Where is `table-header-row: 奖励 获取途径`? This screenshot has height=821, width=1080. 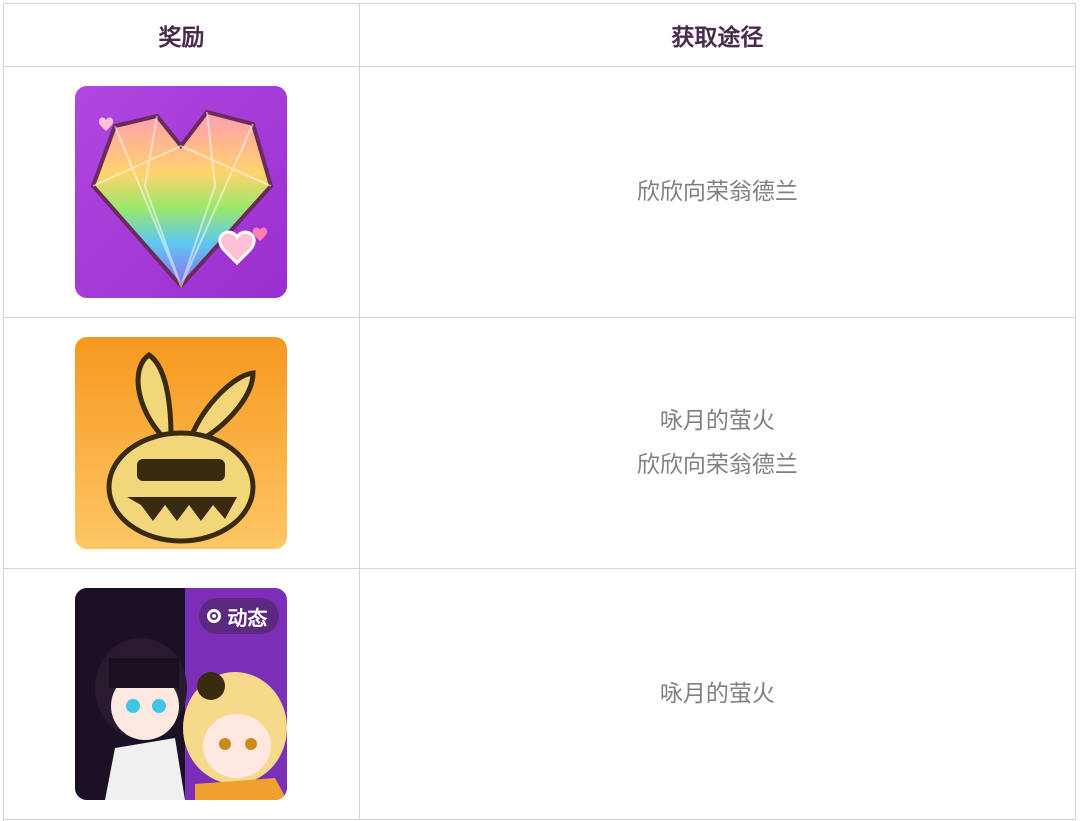
table-header-row: 奖励 获取途径 is located at coordinates (540, 35).